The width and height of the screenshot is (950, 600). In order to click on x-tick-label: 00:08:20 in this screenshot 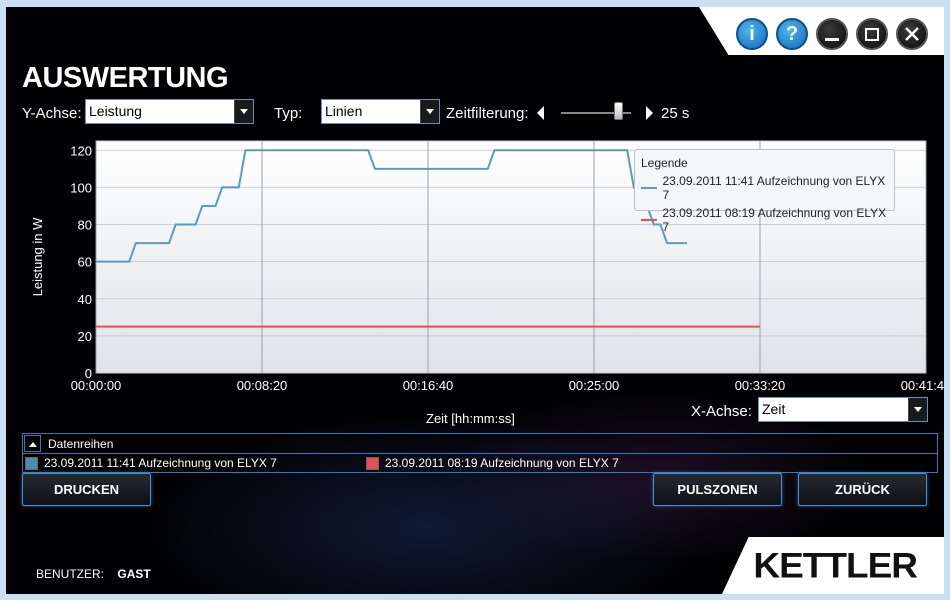, I will do `click(262, 385)`.